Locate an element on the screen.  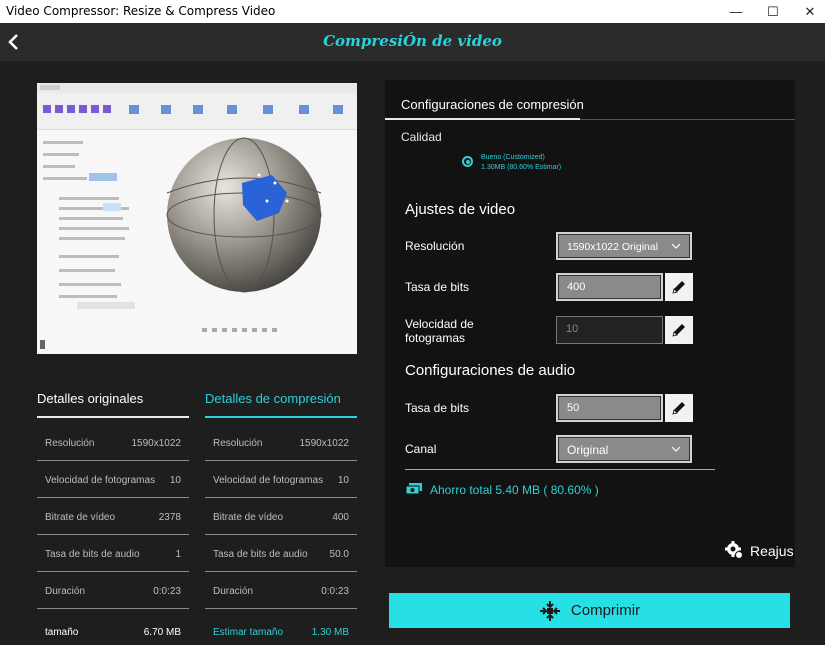
compress-button: Comprimir is located at coordinates (589, 610).